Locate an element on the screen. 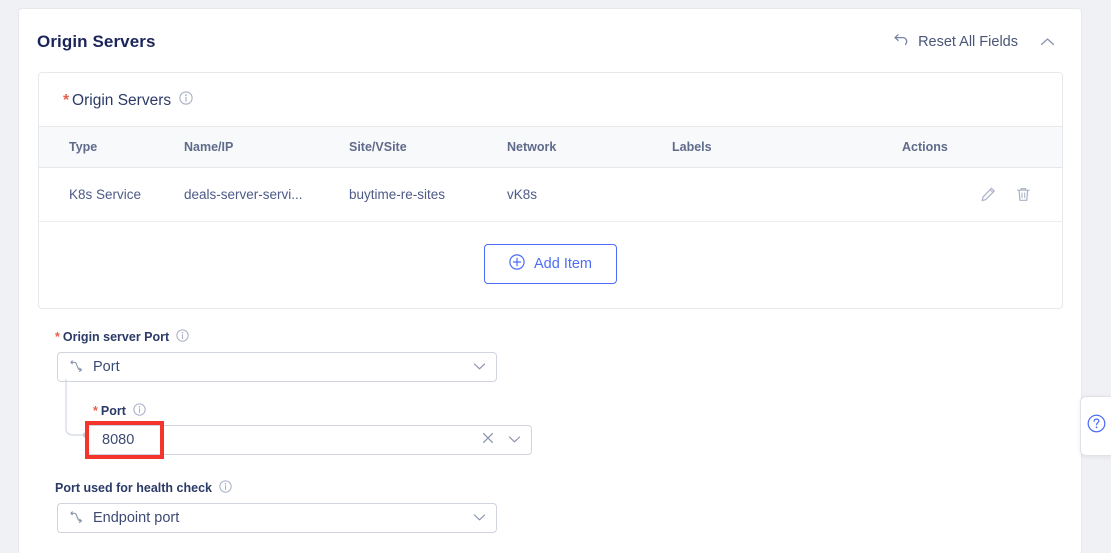 This screenshot has height=553, width=1111. cell-actions is located at coordinates (982, 195).